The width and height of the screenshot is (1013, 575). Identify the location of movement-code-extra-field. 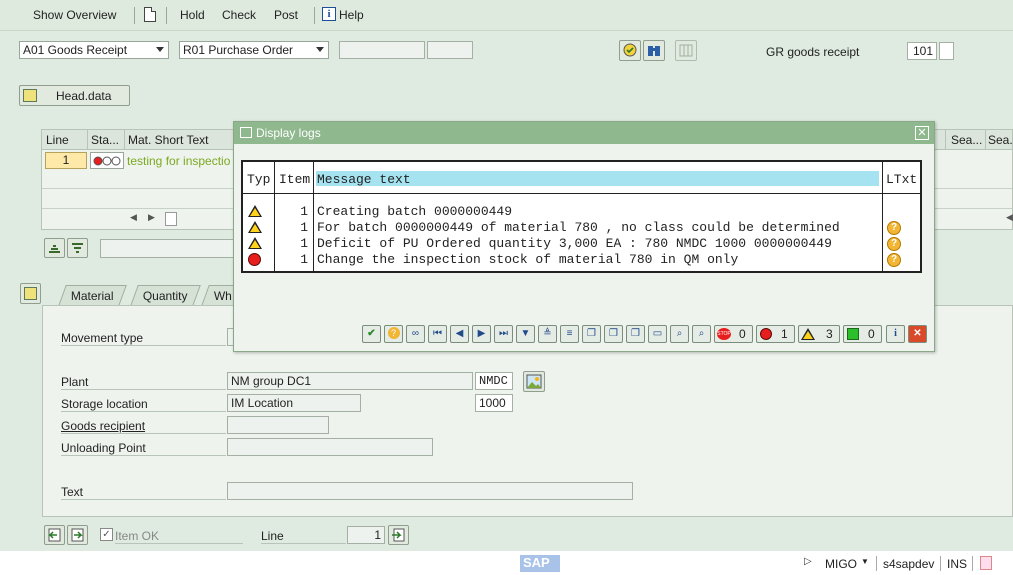
(946, 51).